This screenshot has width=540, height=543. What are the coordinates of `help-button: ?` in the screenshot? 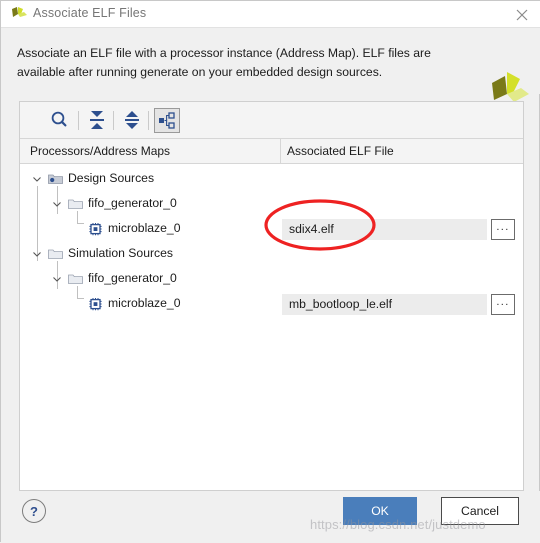 It's located at (34, 511).